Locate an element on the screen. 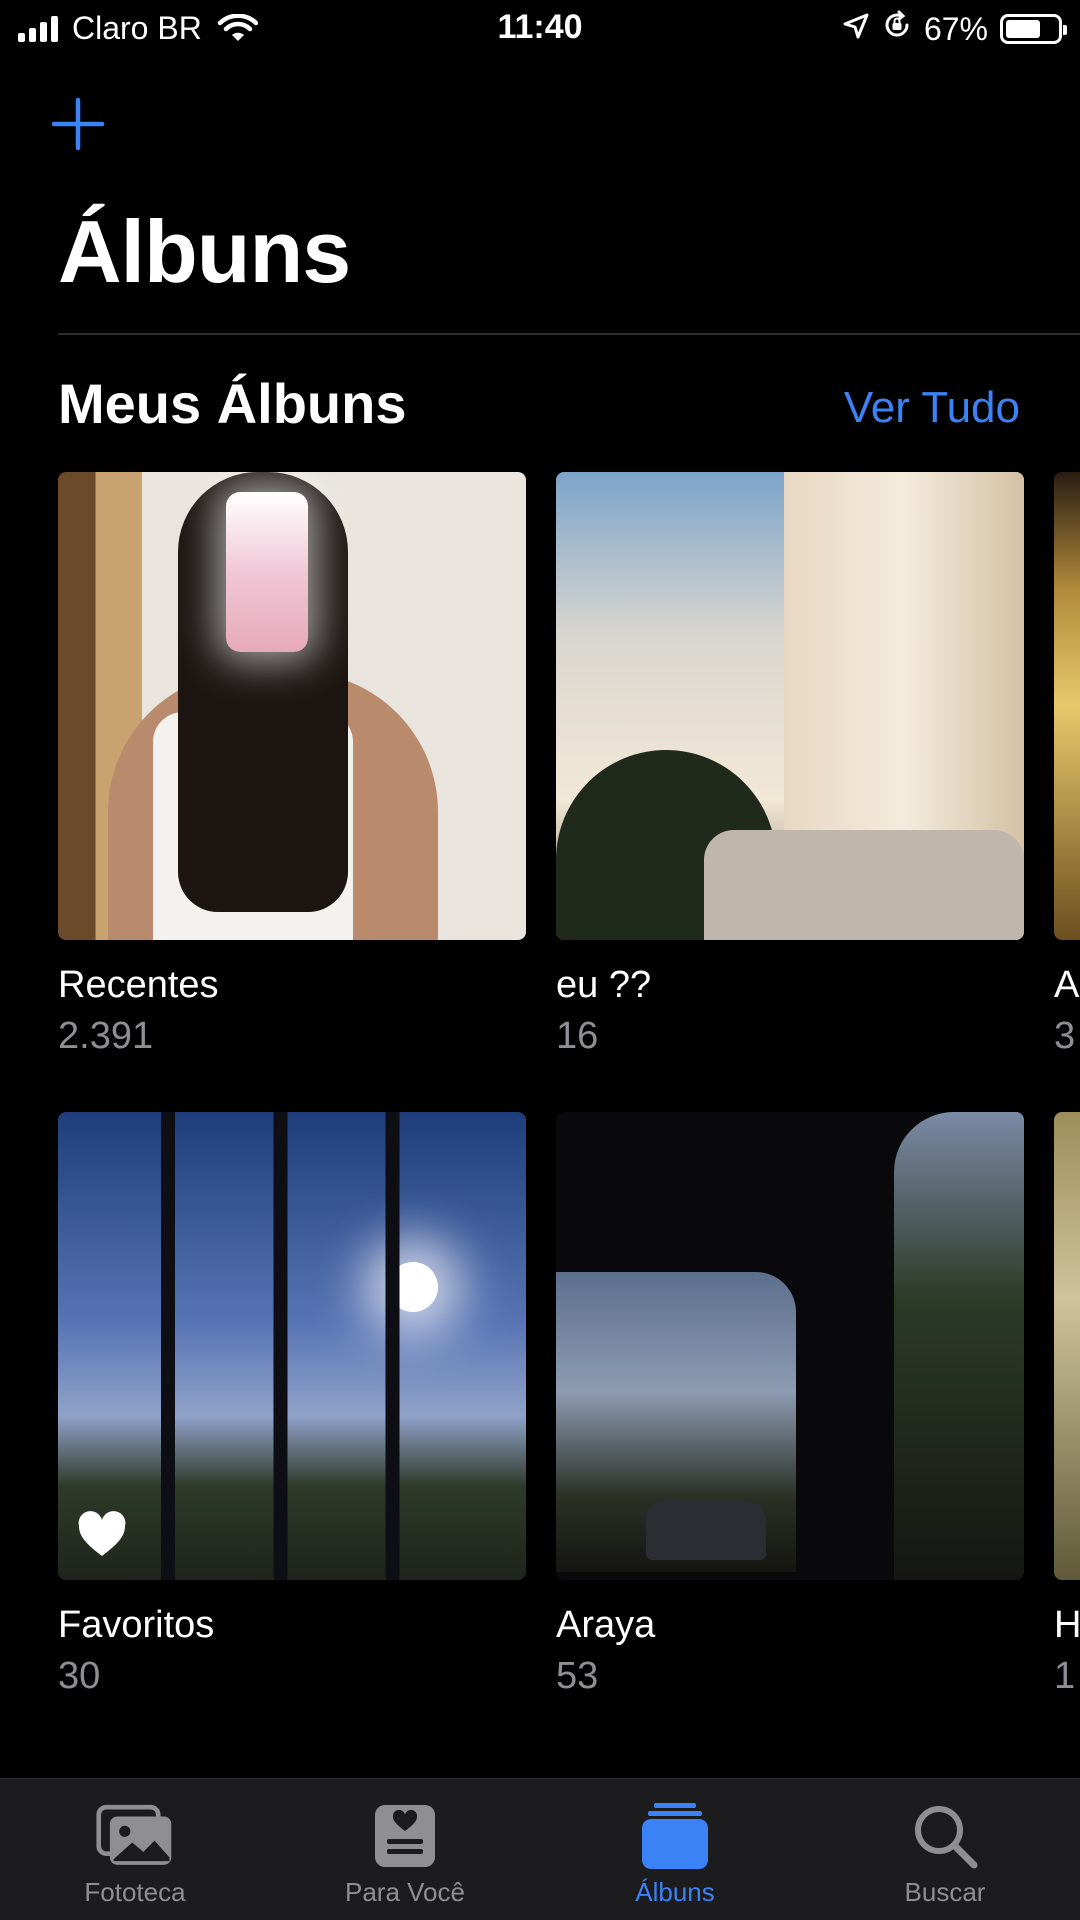 The image size is (1080, 1920). status-right: 67% is located at coordinates (954, 29).